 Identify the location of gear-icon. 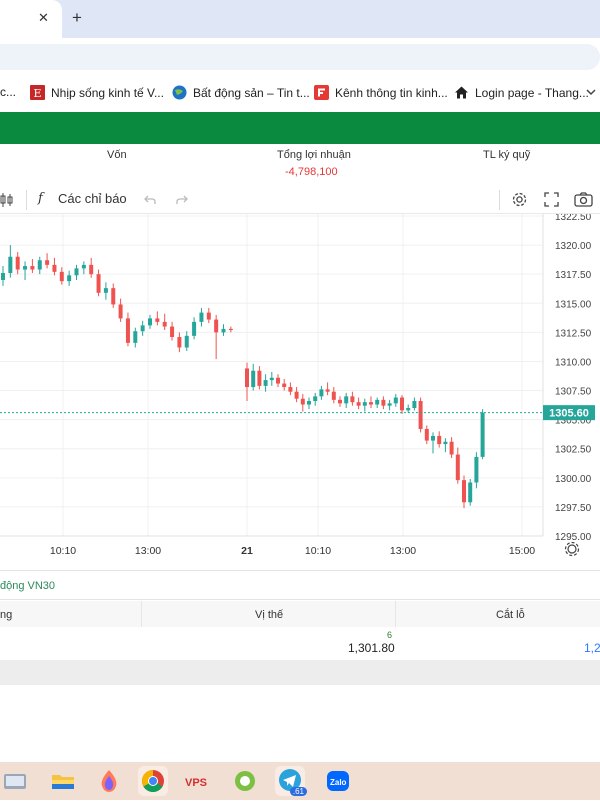
(519, 199).